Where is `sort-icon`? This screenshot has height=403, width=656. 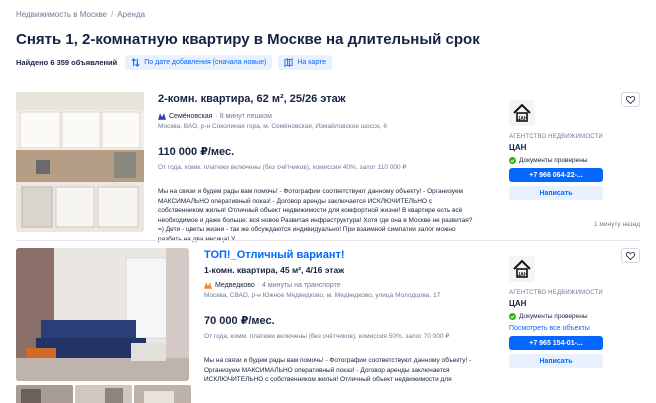
sort-icon is located at coordinates (135, 62).